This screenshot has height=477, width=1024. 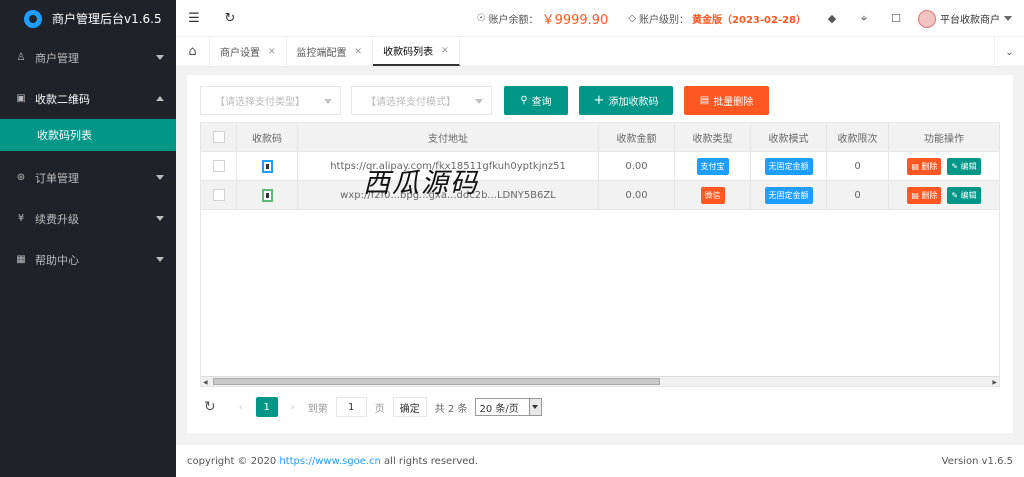 I want to click on fullscreen-icon: ⌖, so click(x=864, y=19).